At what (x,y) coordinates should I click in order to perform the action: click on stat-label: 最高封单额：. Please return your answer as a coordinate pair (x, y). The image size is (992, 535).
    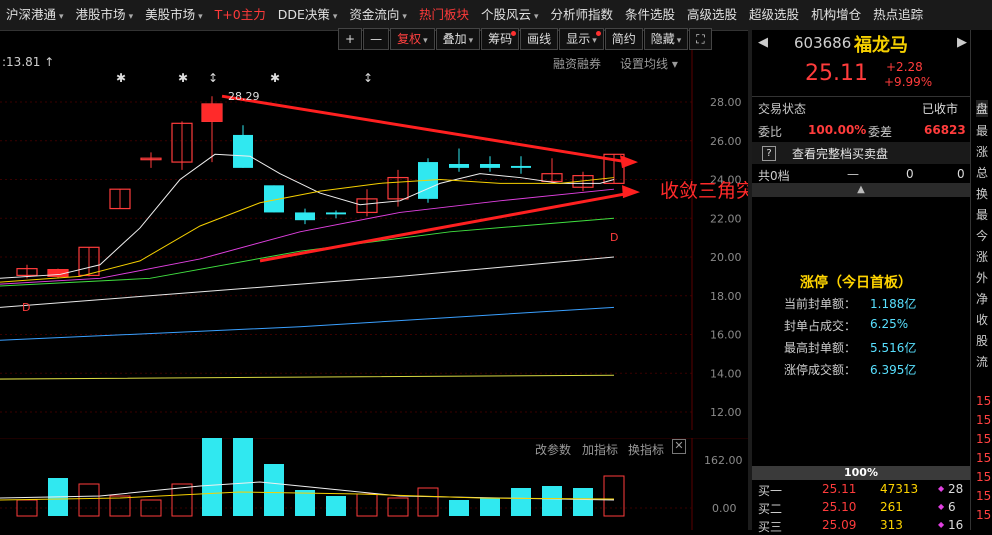
    Looking at the image, I should click on (820, 348).